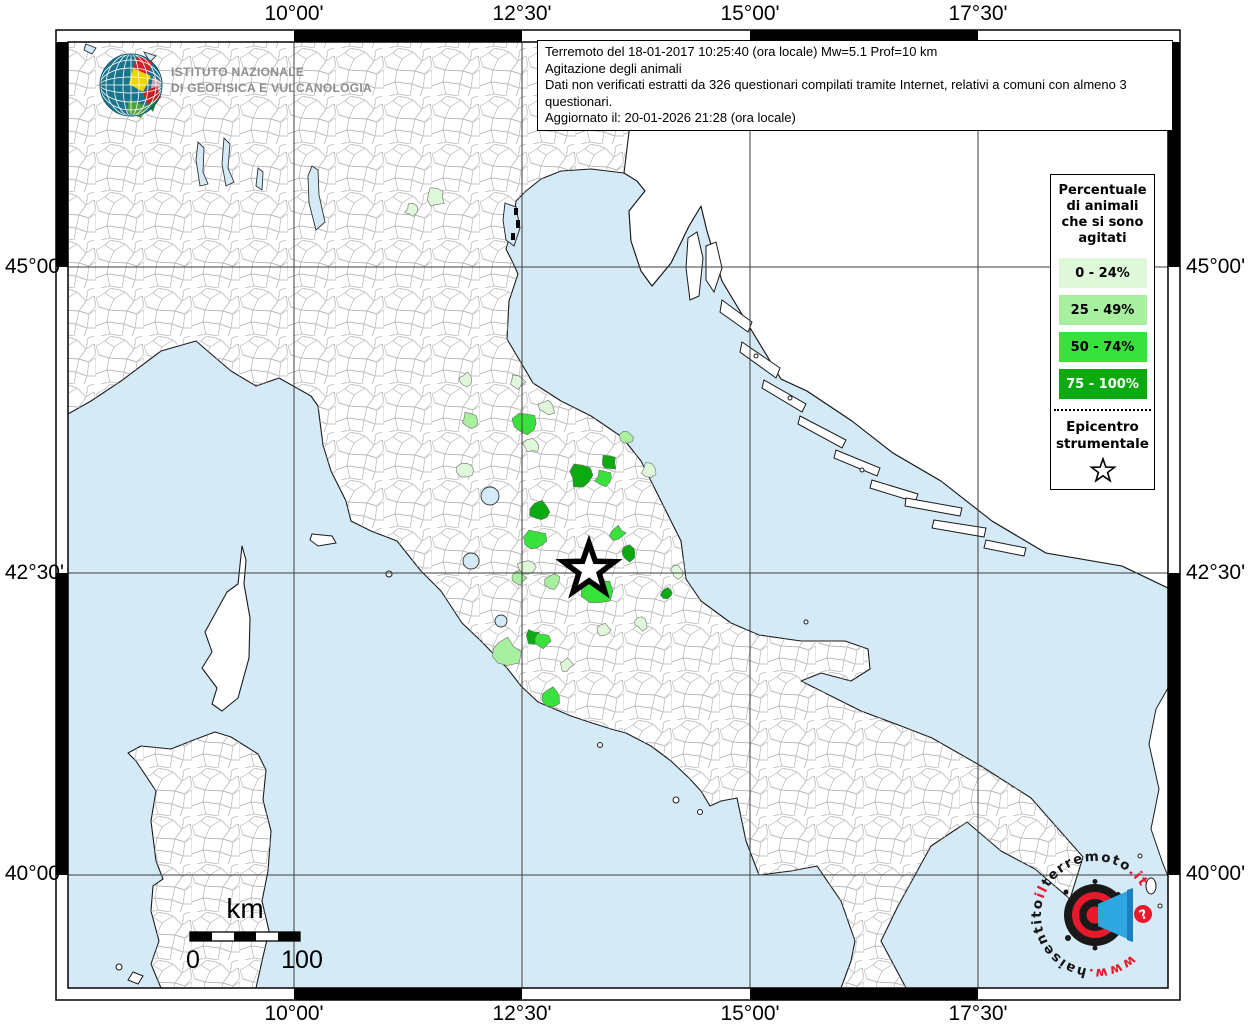 This screenshot has height=1024, width=1254. I want to click on haisentitoilterremoto-logo: ? www.haisentitoilterremoto.it, so click(1091, 915).